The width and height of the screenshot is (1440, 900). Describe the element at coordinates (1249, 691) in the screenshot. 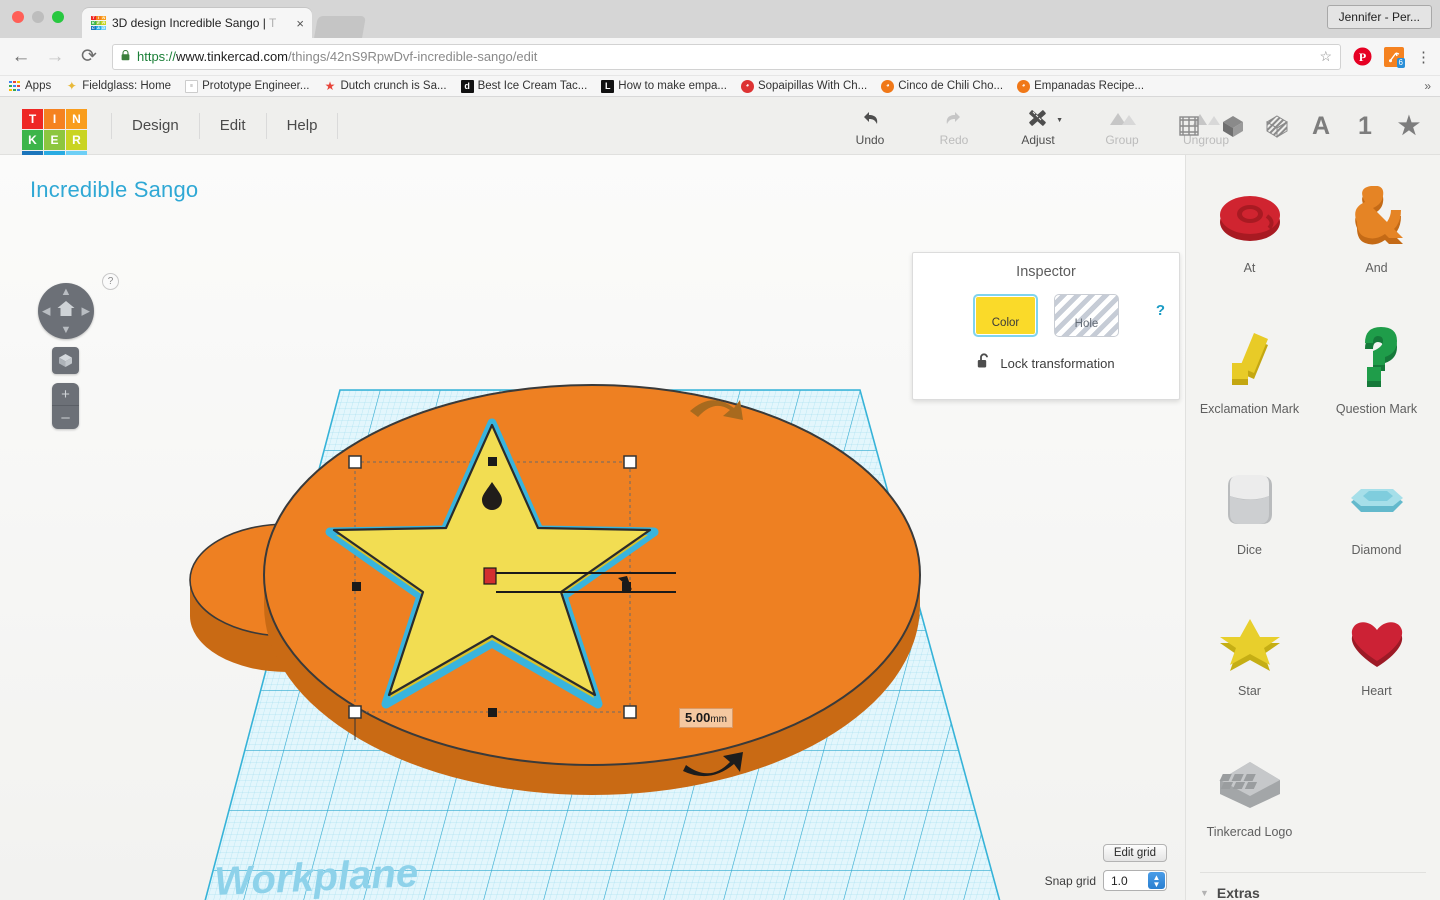

I see `shape-label: Star` at that location.